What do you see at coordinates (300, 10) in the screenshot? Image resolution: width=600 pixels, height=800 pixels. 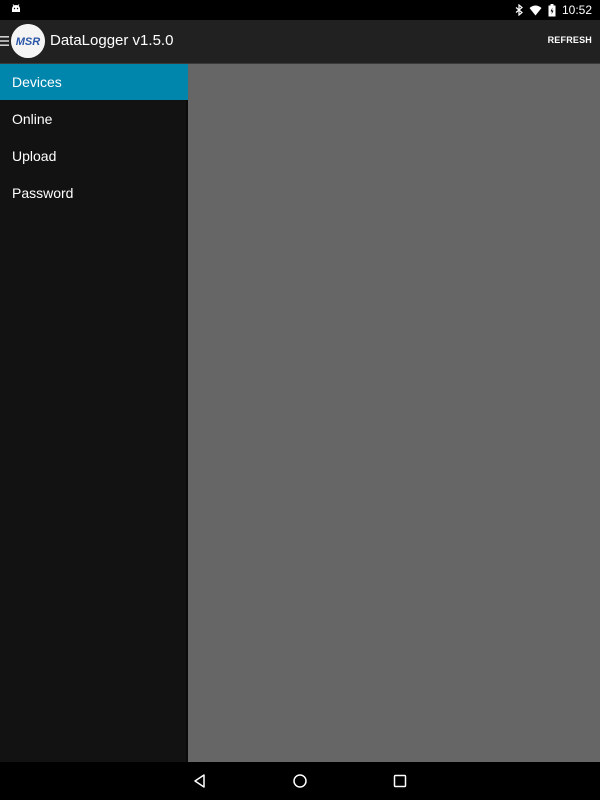 I see `status-bar: 10:52` at bounding box center [300, 10].